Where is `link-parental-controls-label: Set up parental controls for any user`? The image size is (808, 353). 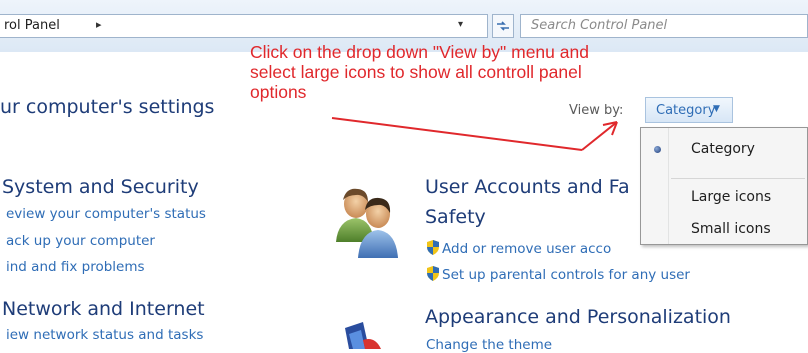
link-parental-controls-label: Set up parental controls for any user is located at coordinates (566, 275).